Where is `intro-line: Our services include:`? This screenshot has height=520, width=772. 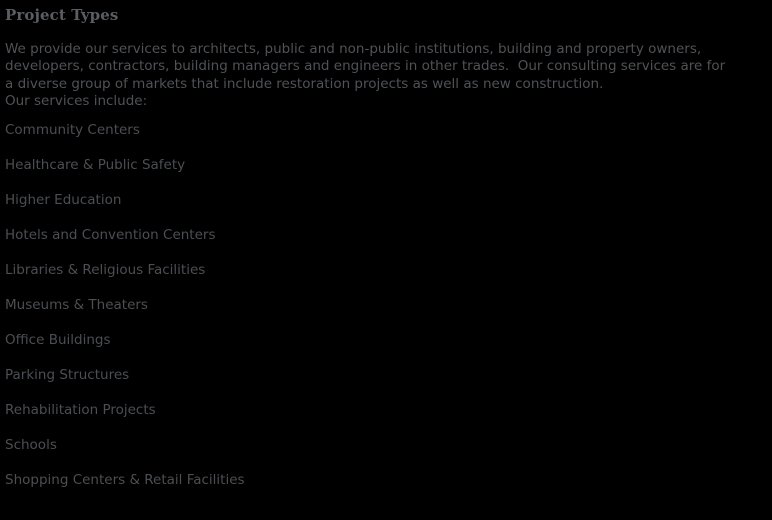 intro-line: Our services include: is located at coordinates (76, 101).